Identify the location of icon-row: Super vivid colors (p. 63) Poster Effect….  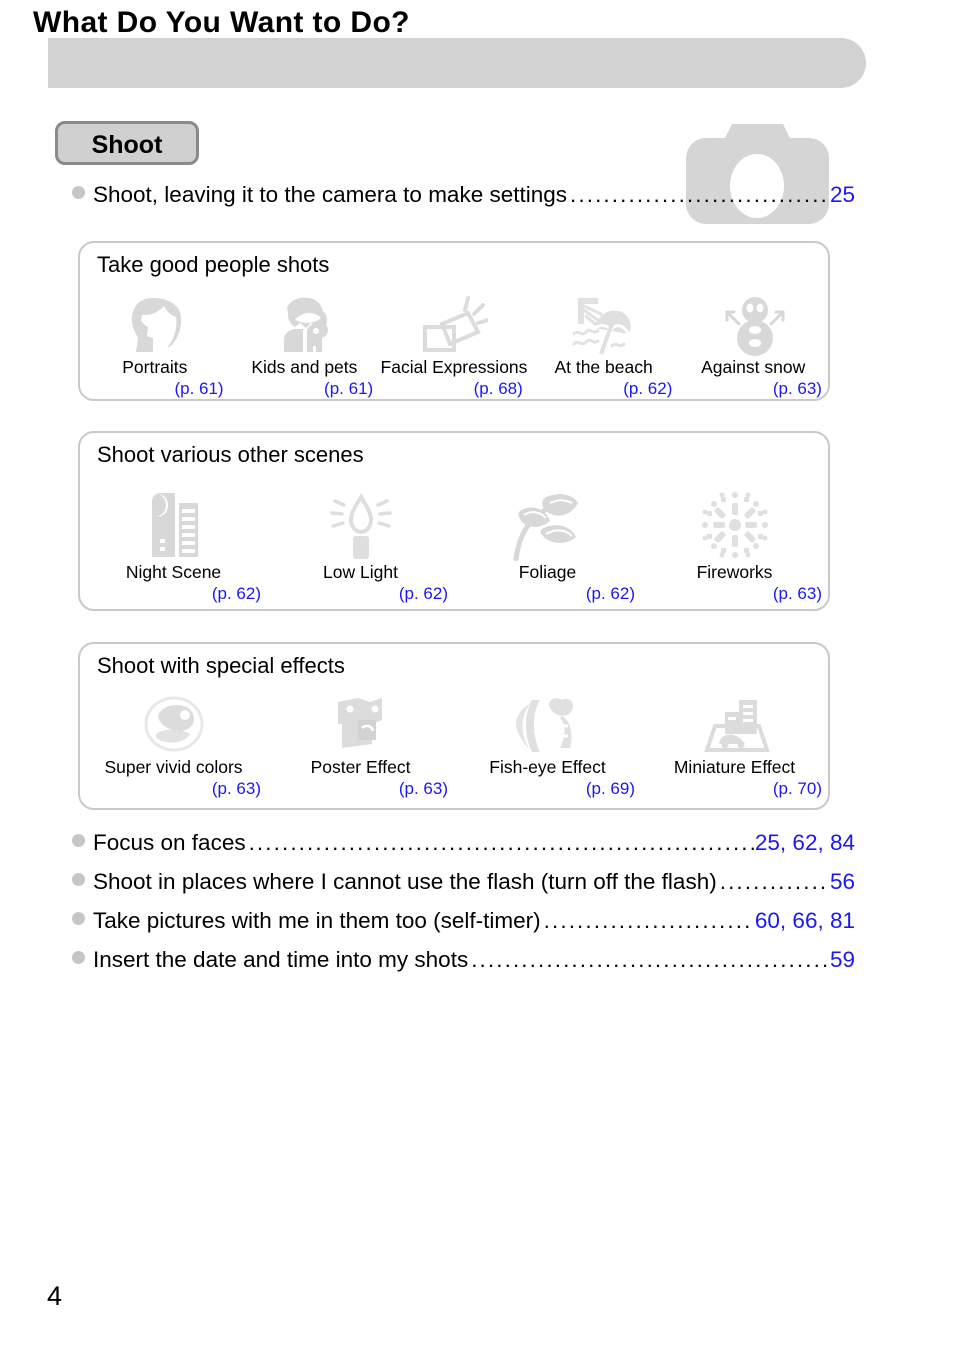
(454, 746).